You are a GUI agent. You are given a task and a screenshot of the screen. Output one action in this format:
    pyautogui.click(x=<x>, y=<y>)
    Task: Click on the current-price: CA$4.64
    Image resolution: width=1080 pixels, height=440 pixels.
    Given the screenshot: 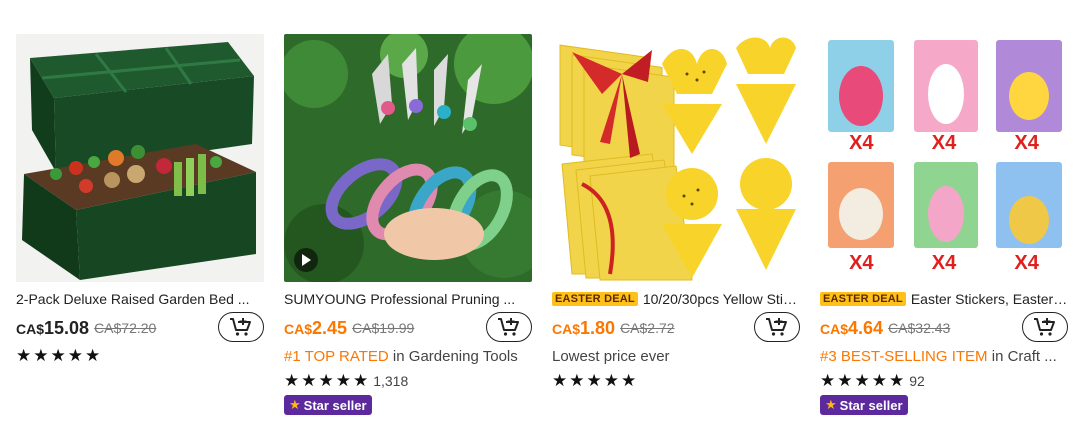 What is the action you would take?
    pyautogui.click(x=852, y=327)
    